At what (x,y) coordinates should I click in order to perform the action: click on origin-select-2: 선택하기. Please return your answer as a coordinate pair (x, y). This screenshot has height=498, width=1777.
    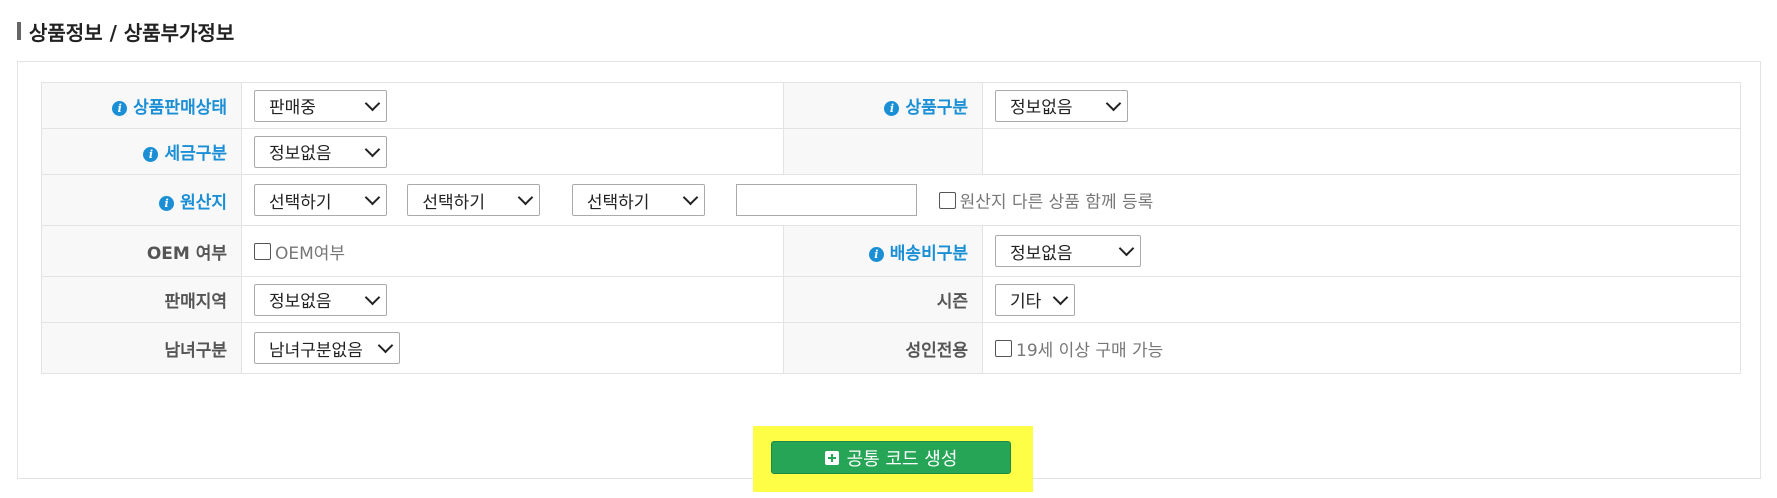
    Looking at the image, I should click on (474, 200).